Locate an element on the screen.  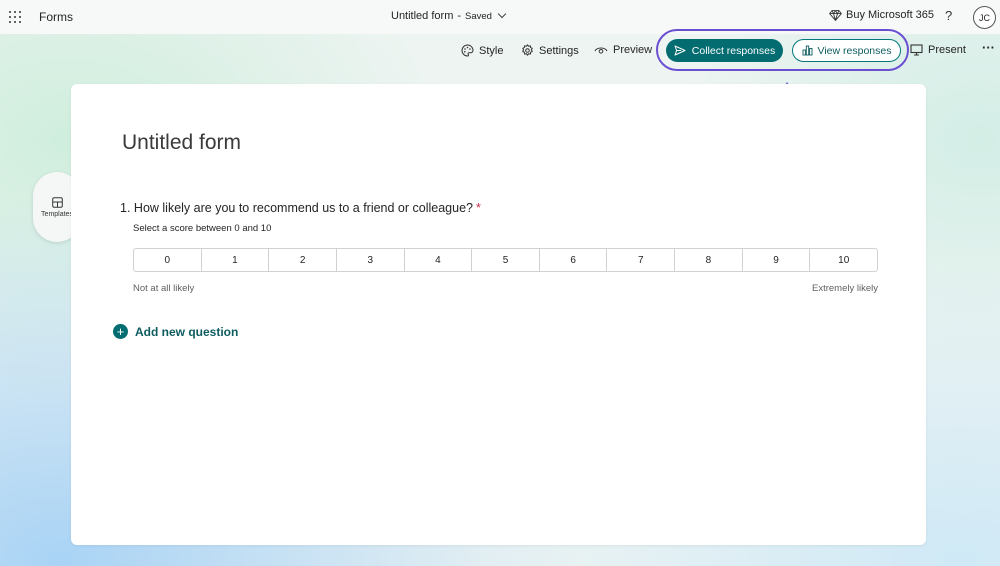
document-title-menu: Untitled form - Saved is located at coordinates (449, 15).